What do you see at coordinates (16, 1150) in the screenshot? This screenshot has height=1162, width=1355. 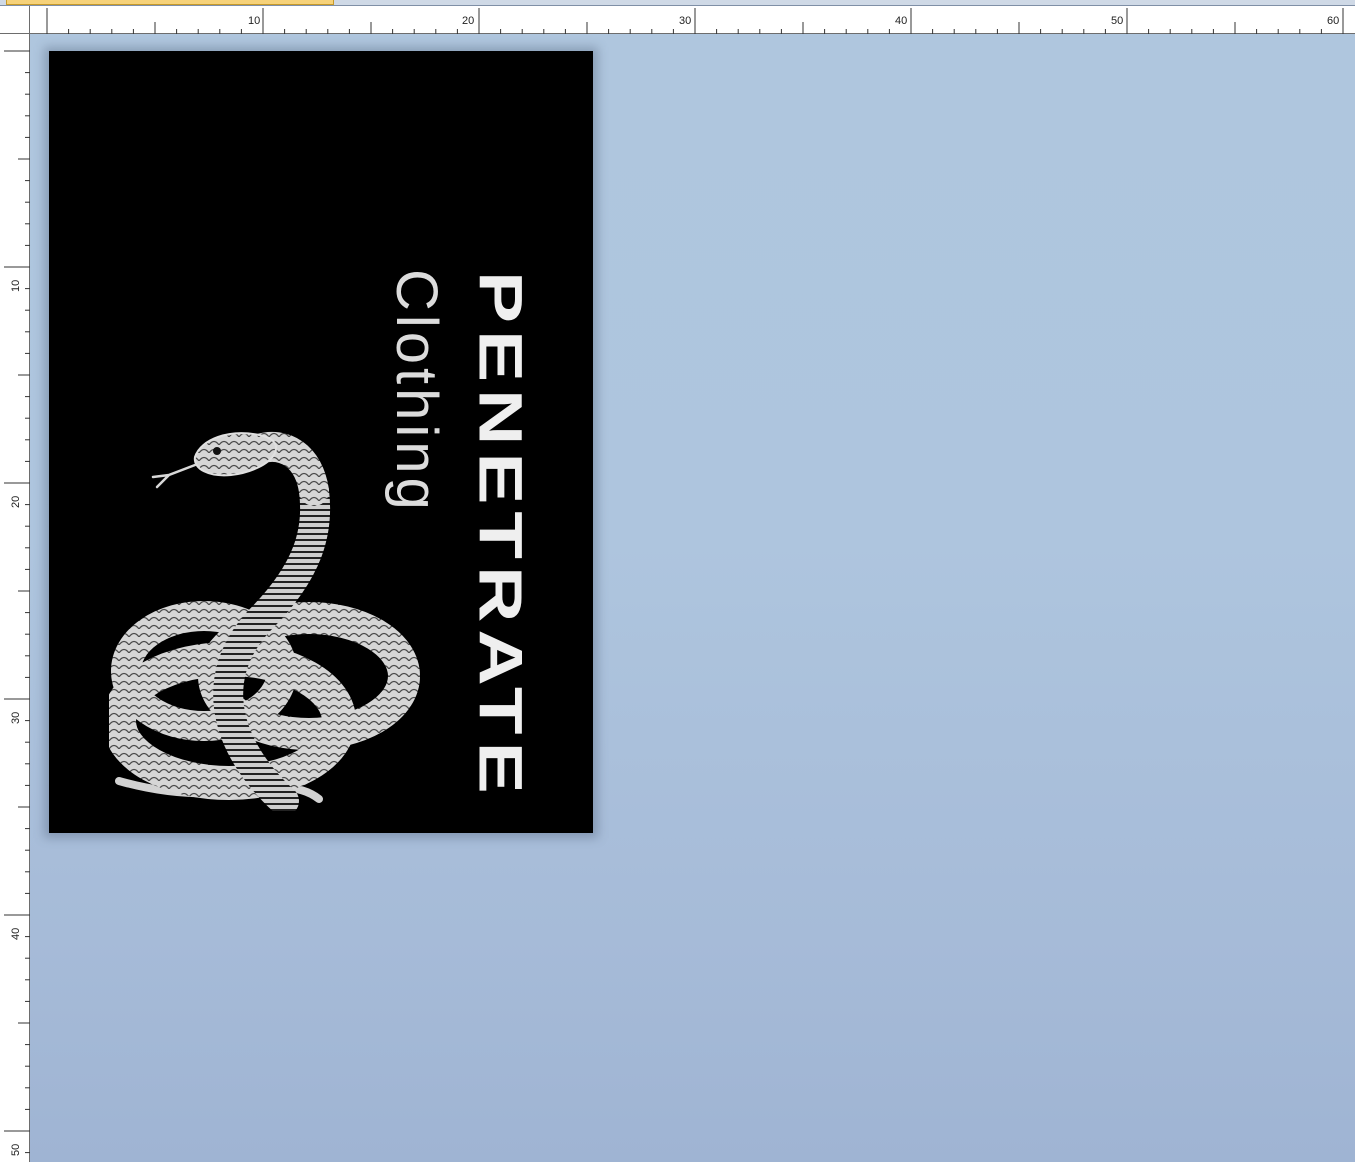 I see `ruler-v-label: 50` at bounding box center [16, 1150].